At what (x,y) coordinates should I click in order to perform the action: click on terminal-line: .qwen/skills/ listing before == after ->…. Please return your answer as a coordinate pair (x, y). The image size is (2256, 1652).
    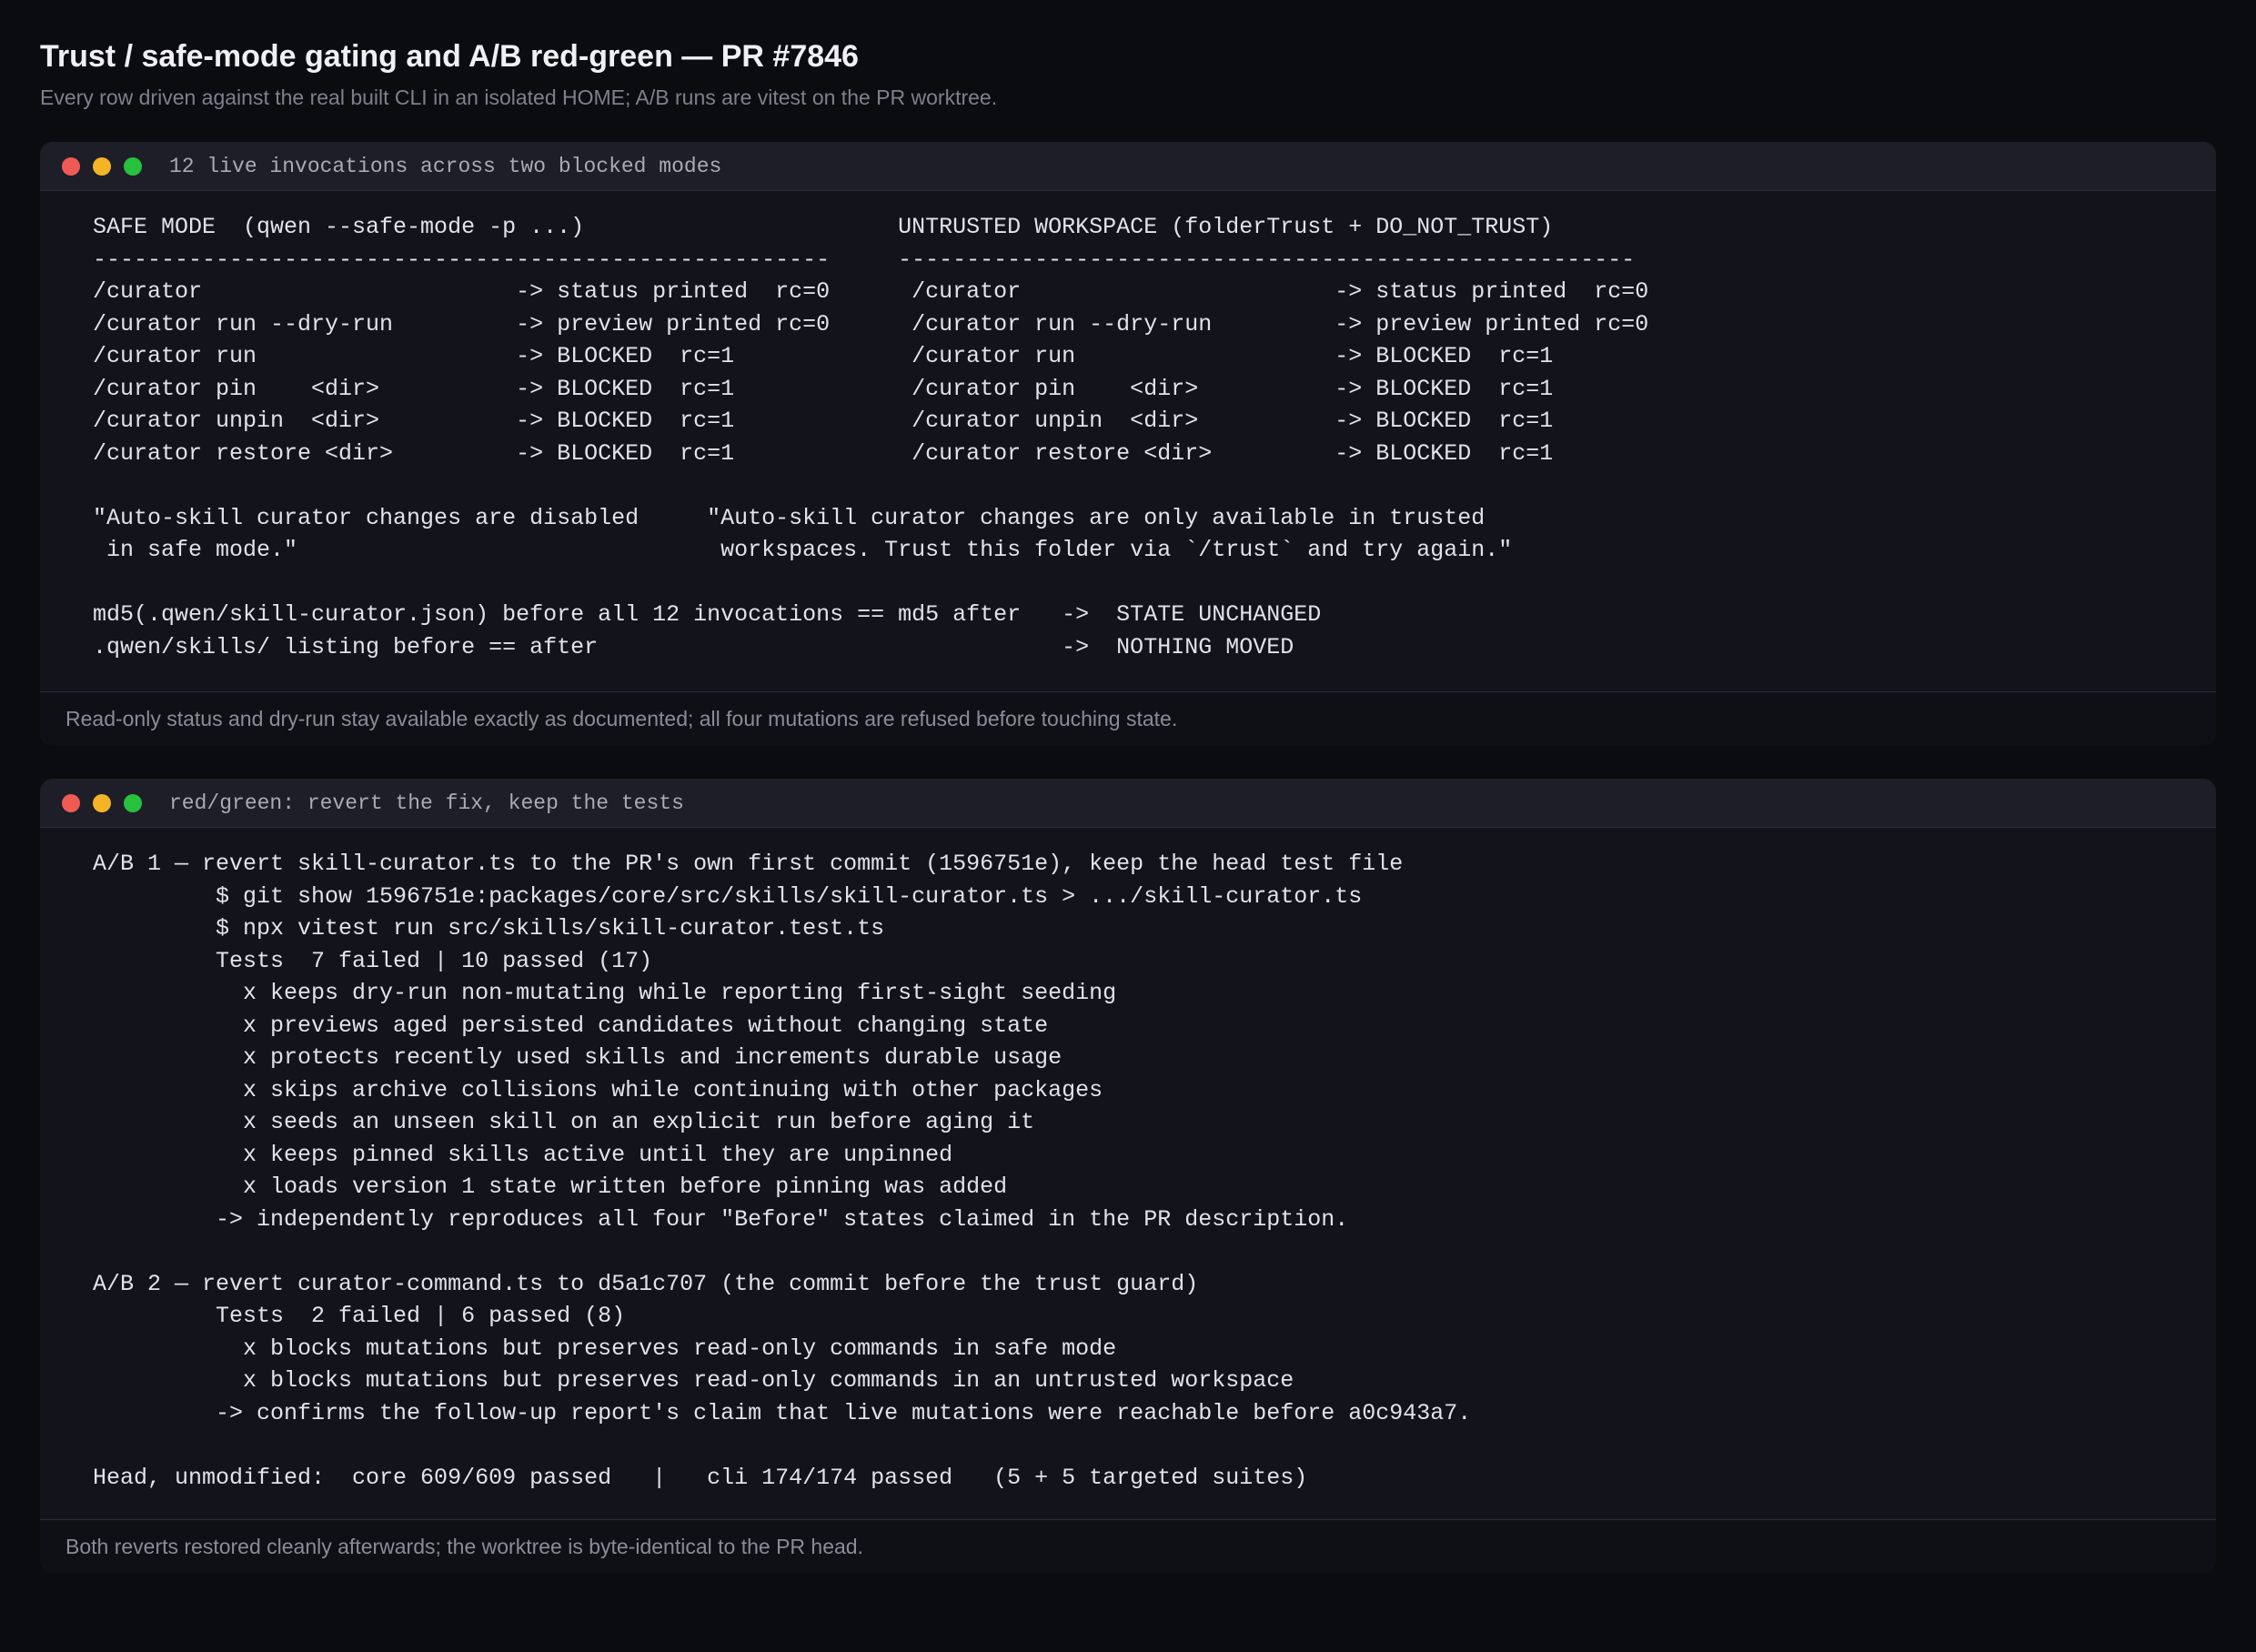
    Looking at the image, I should click on (693, 646).